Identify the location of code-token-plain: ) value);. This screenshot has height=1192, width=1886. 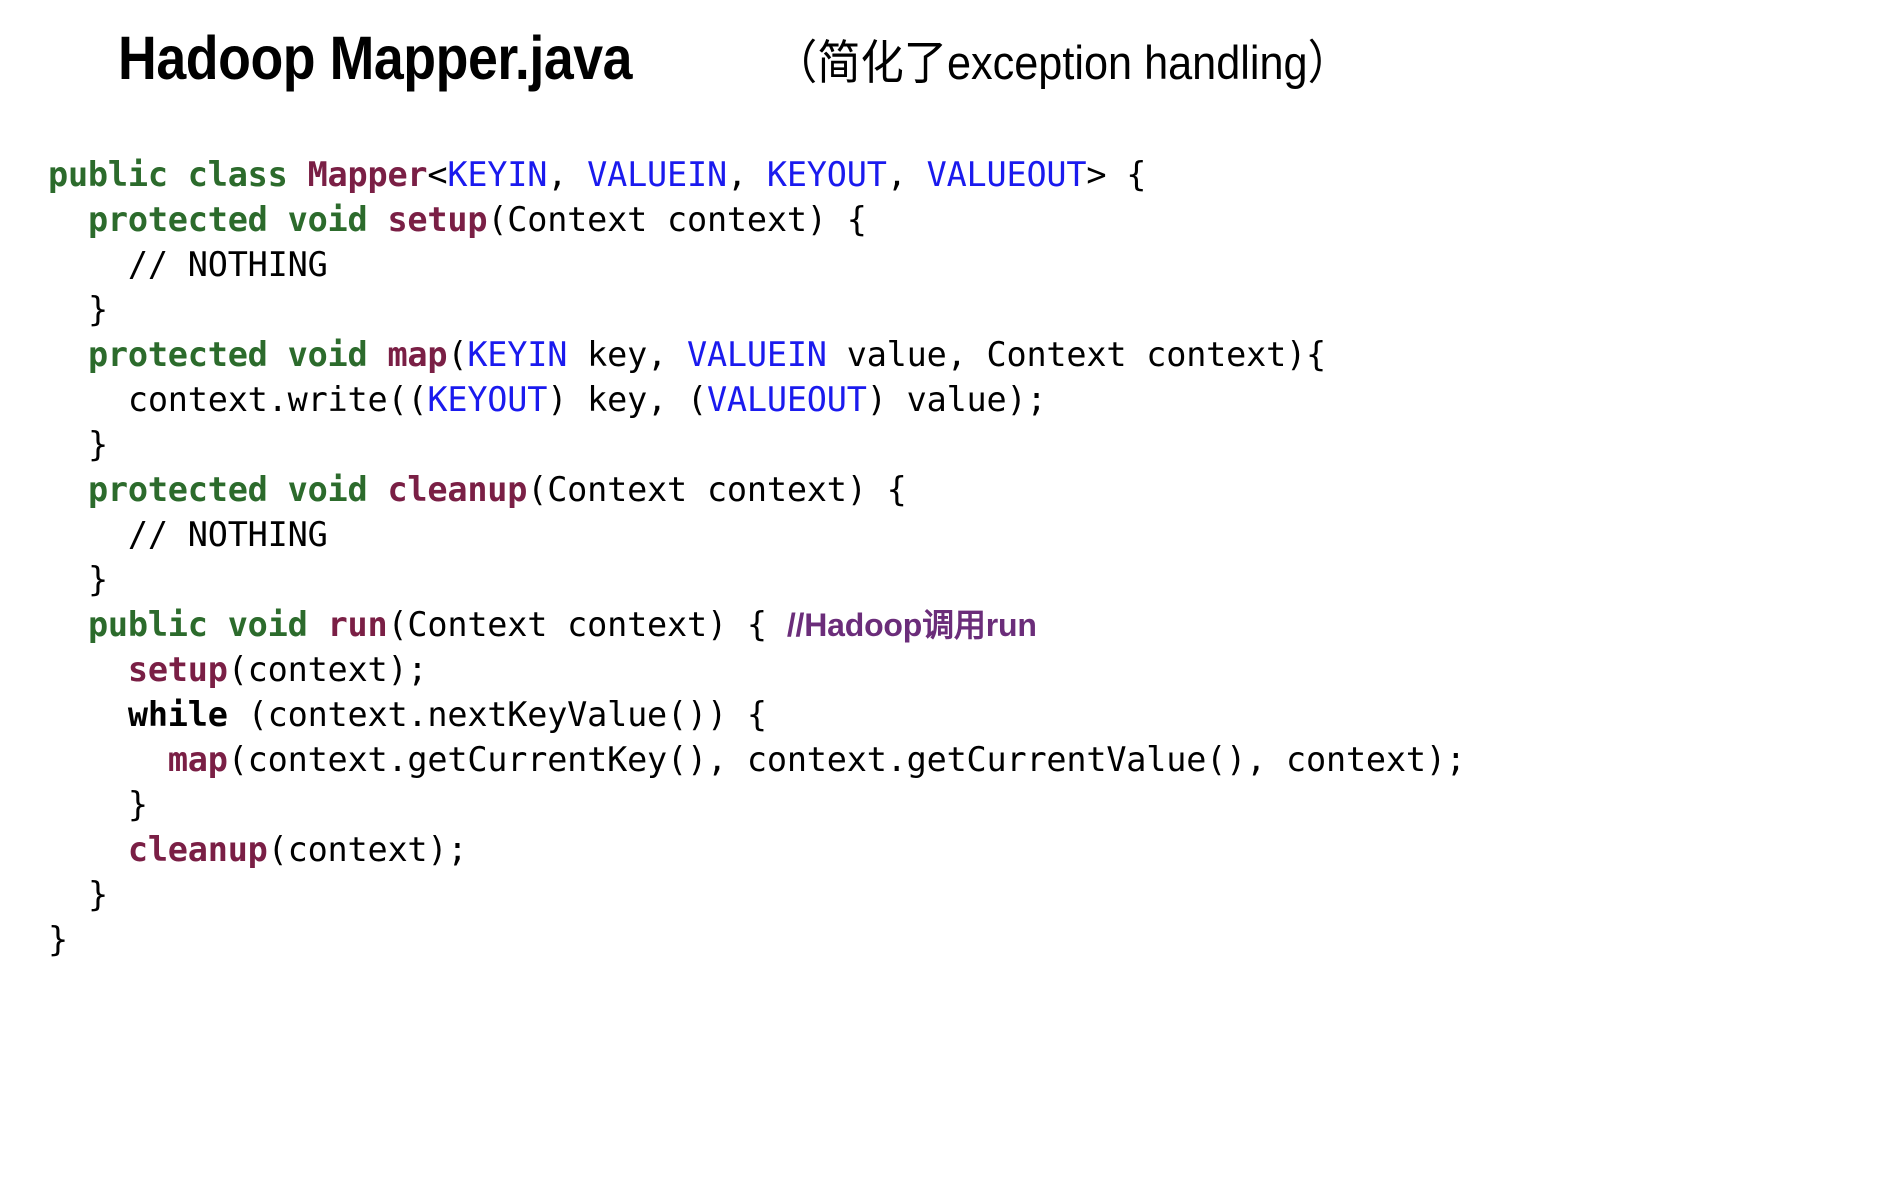
(956, 399).